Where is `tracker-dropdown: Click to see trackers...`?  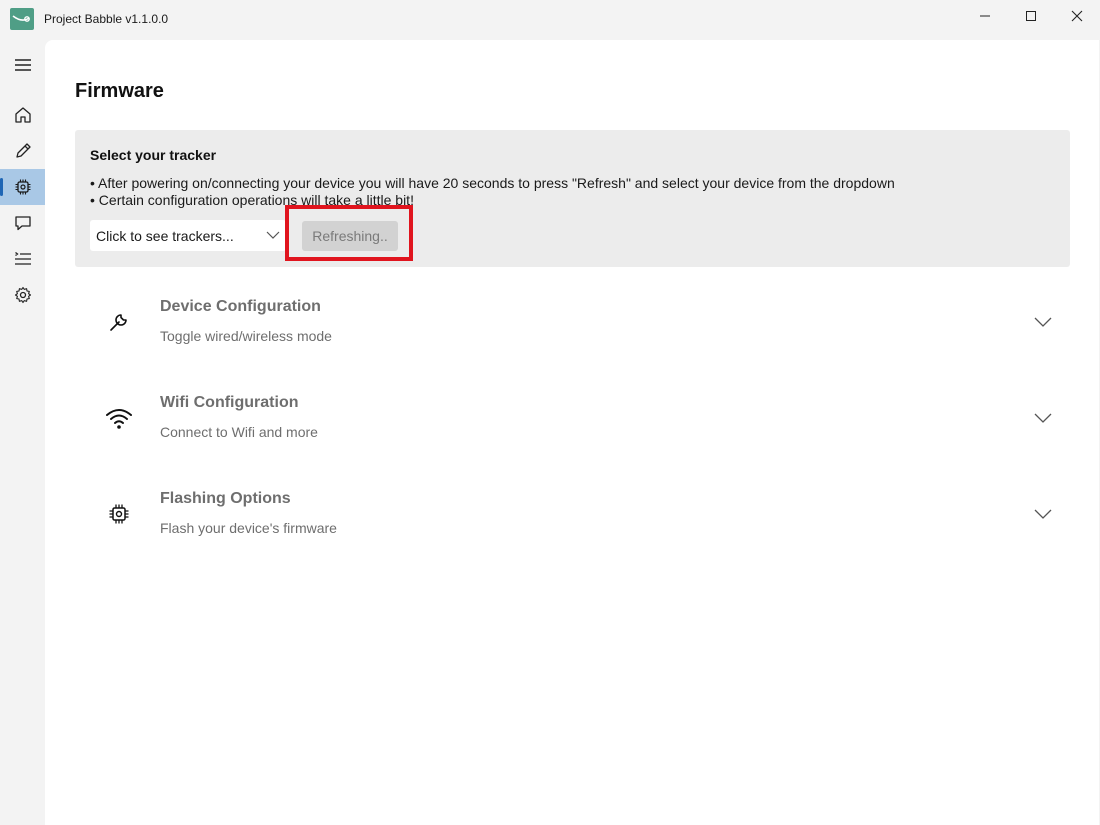 tracker-dropdown: Click to see trackers... is located at coordinates (188, 235).